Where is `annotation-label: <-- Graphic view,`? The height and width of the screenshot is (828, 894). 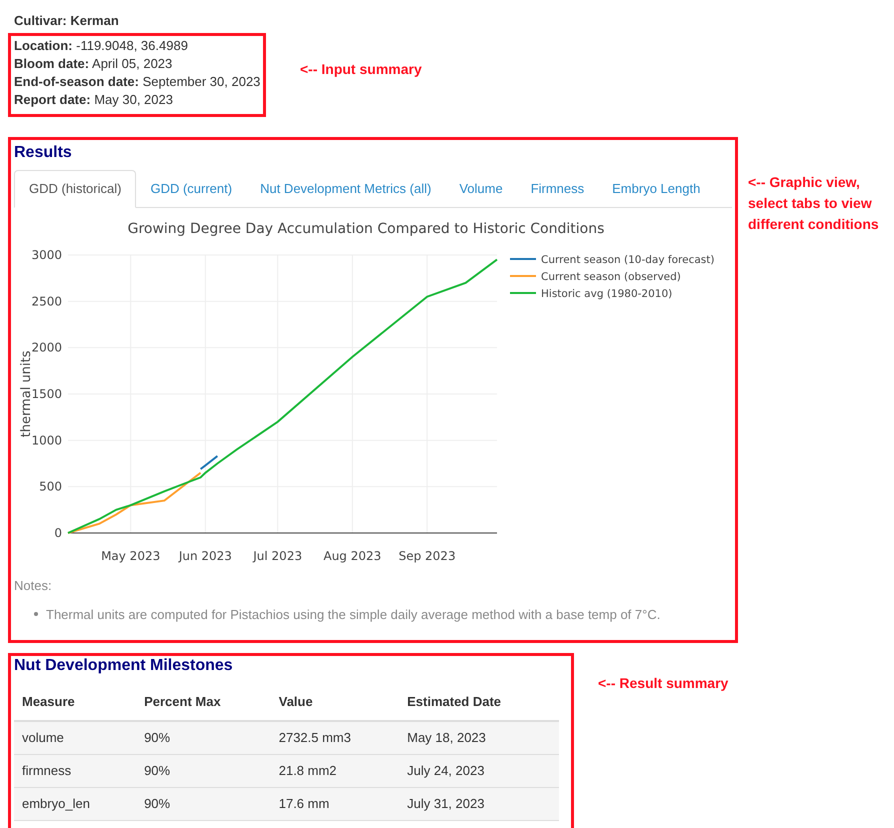 annotation-label: <-- Graphic view, is located at coordinates (804, 182).